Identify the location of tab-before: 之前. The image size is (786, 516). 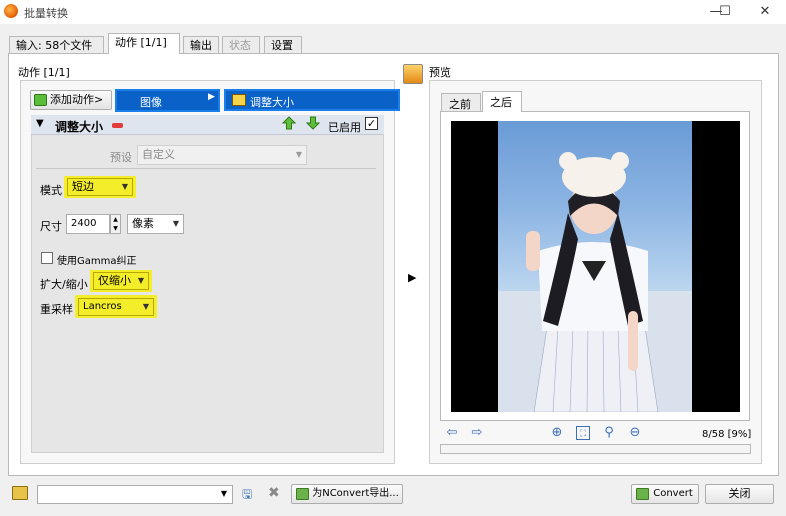
(461, 102).